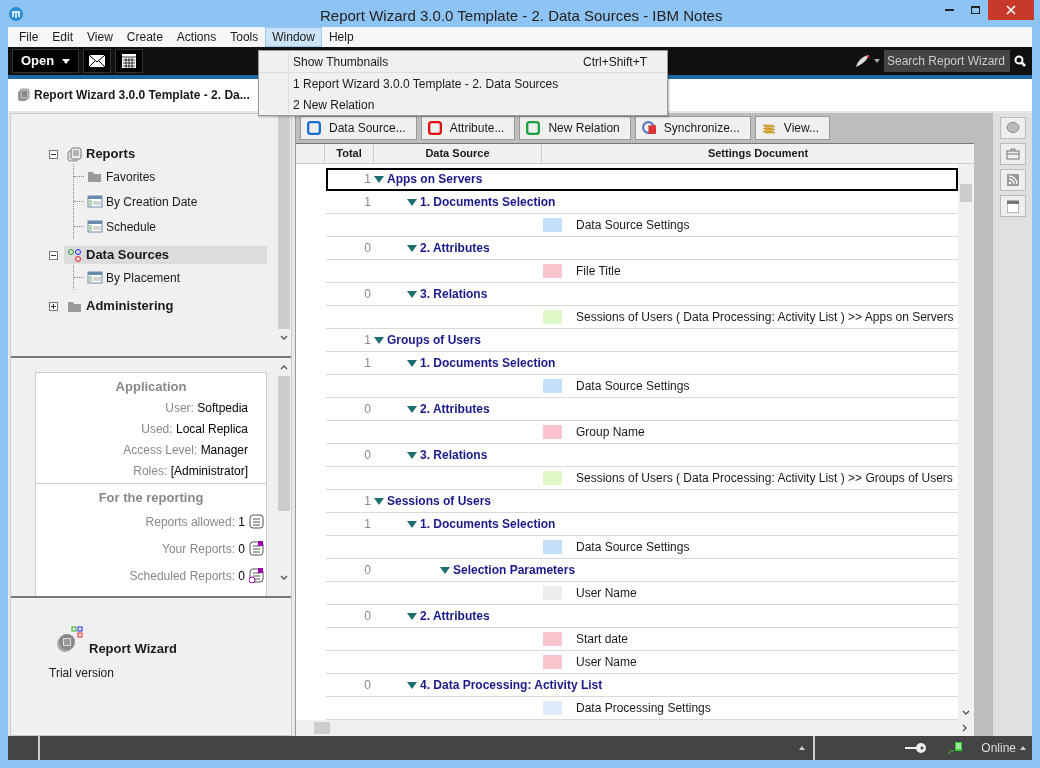 The width and height of the screenshot is (1040, 768). I want to click on category-label: Sessions of Users, so click(439, 501).